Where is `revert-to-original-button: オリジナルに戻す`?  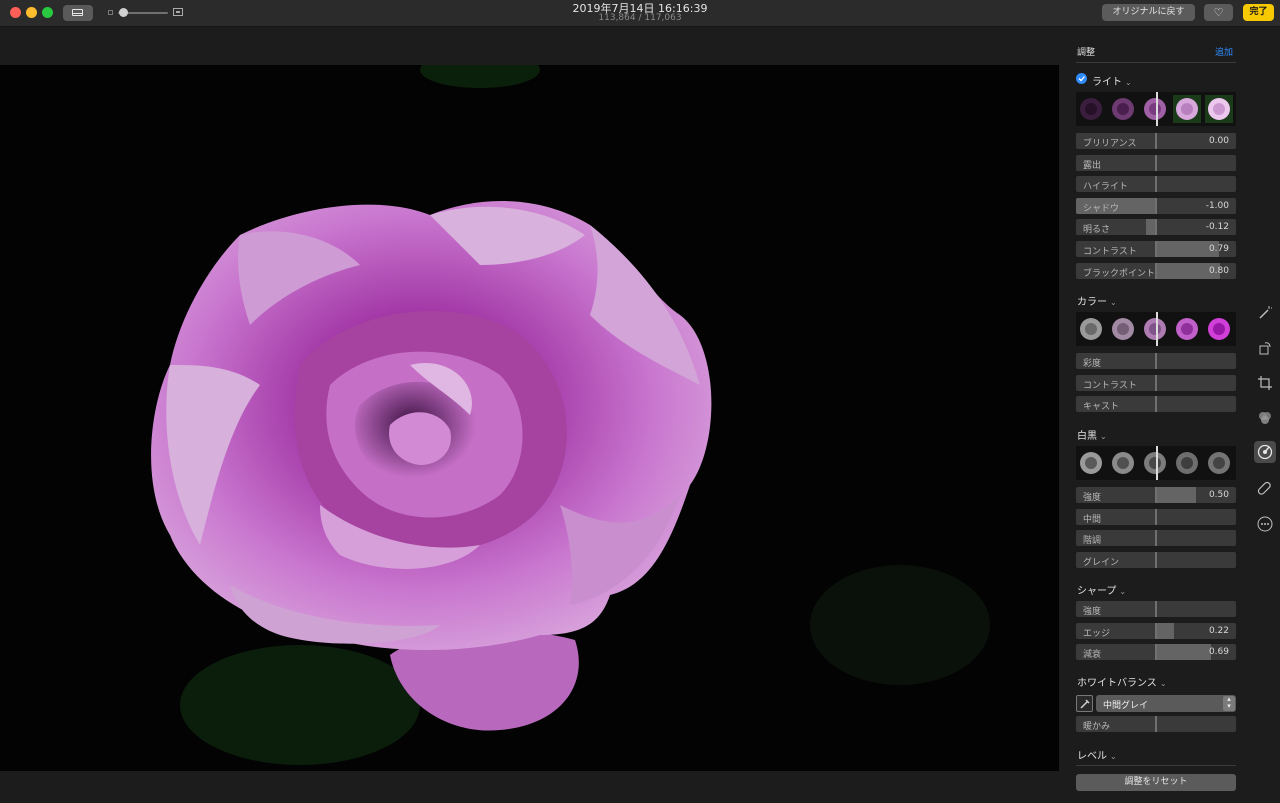 revert-to-original-button: オリジナルに戻す is located at coordinates (1148, 12).